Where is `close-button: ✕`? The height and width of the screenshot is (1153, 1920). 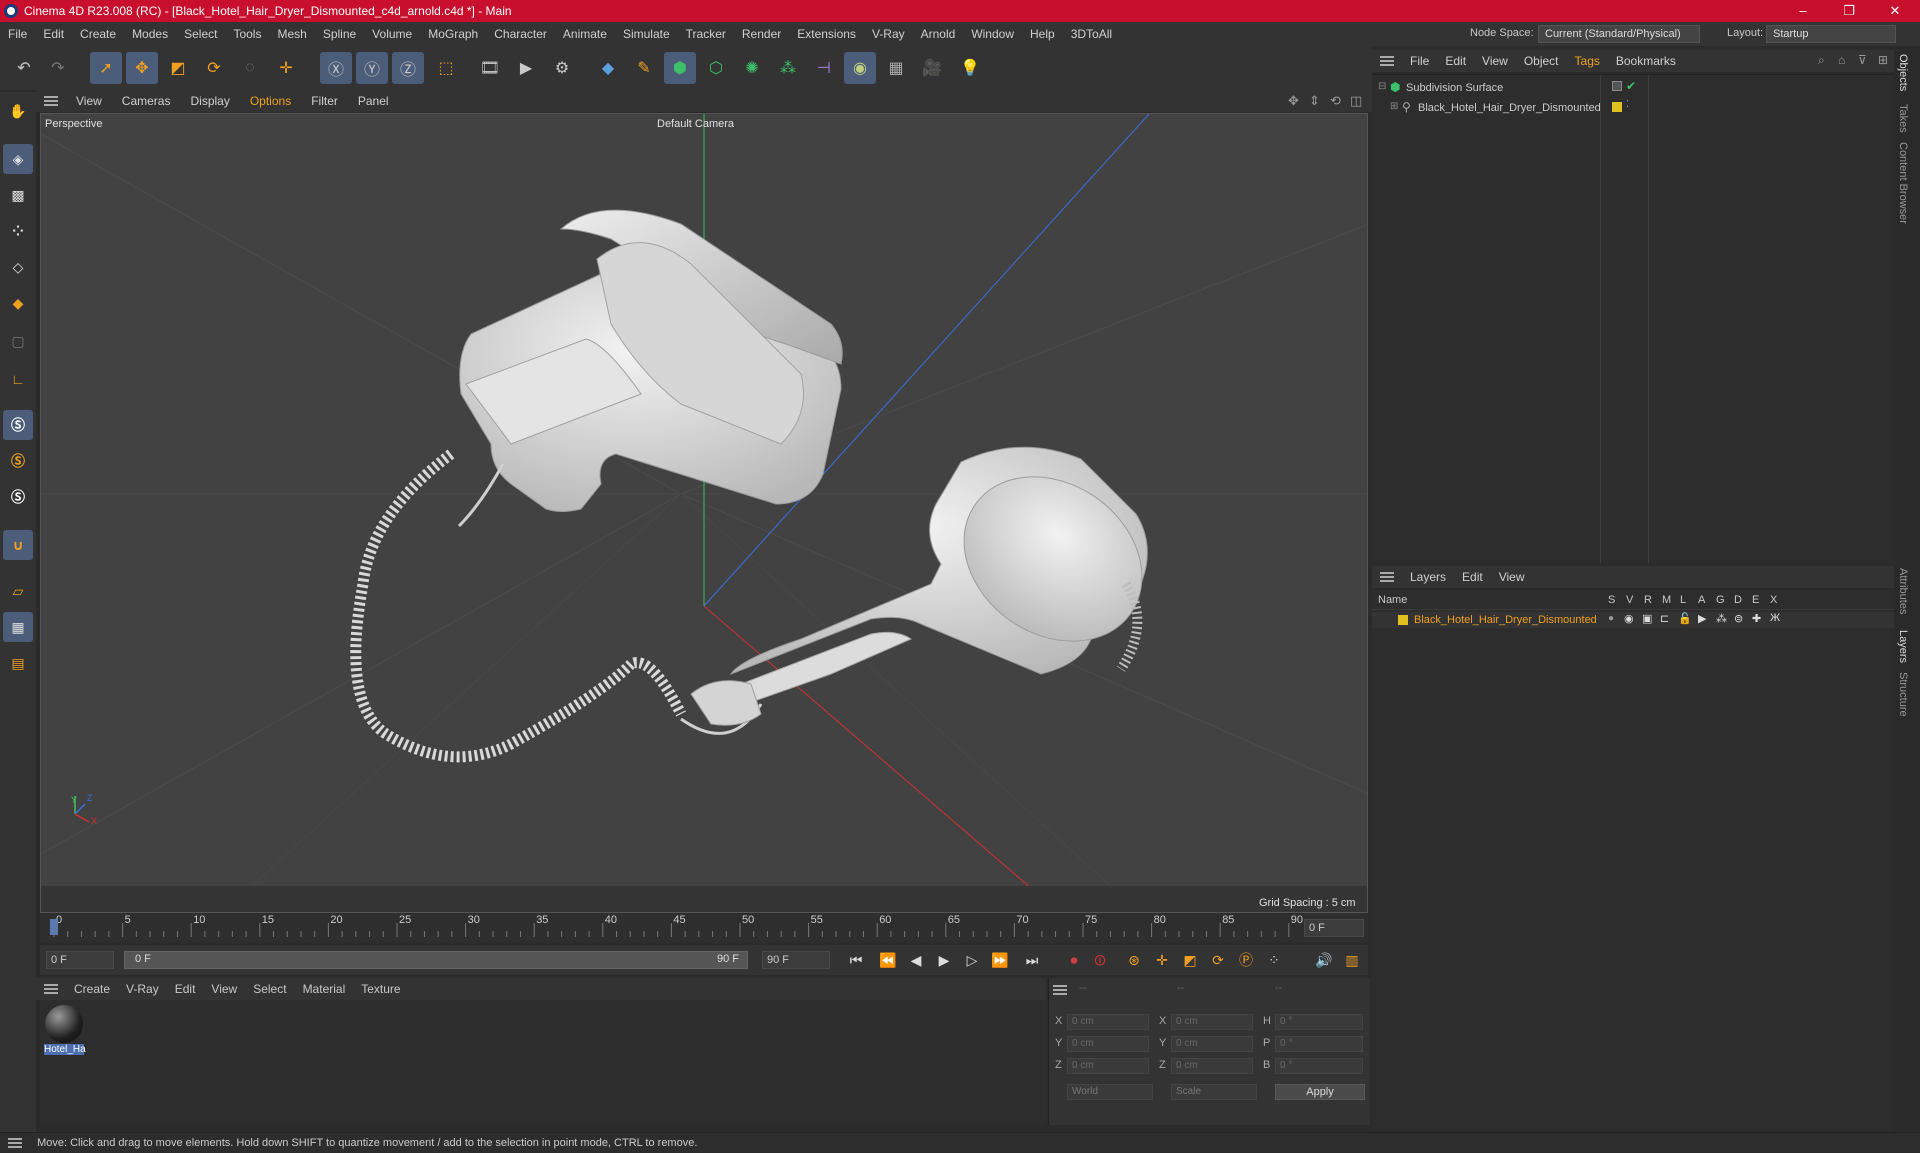
close-button: ✕ is located at coordinates (1895, 11).